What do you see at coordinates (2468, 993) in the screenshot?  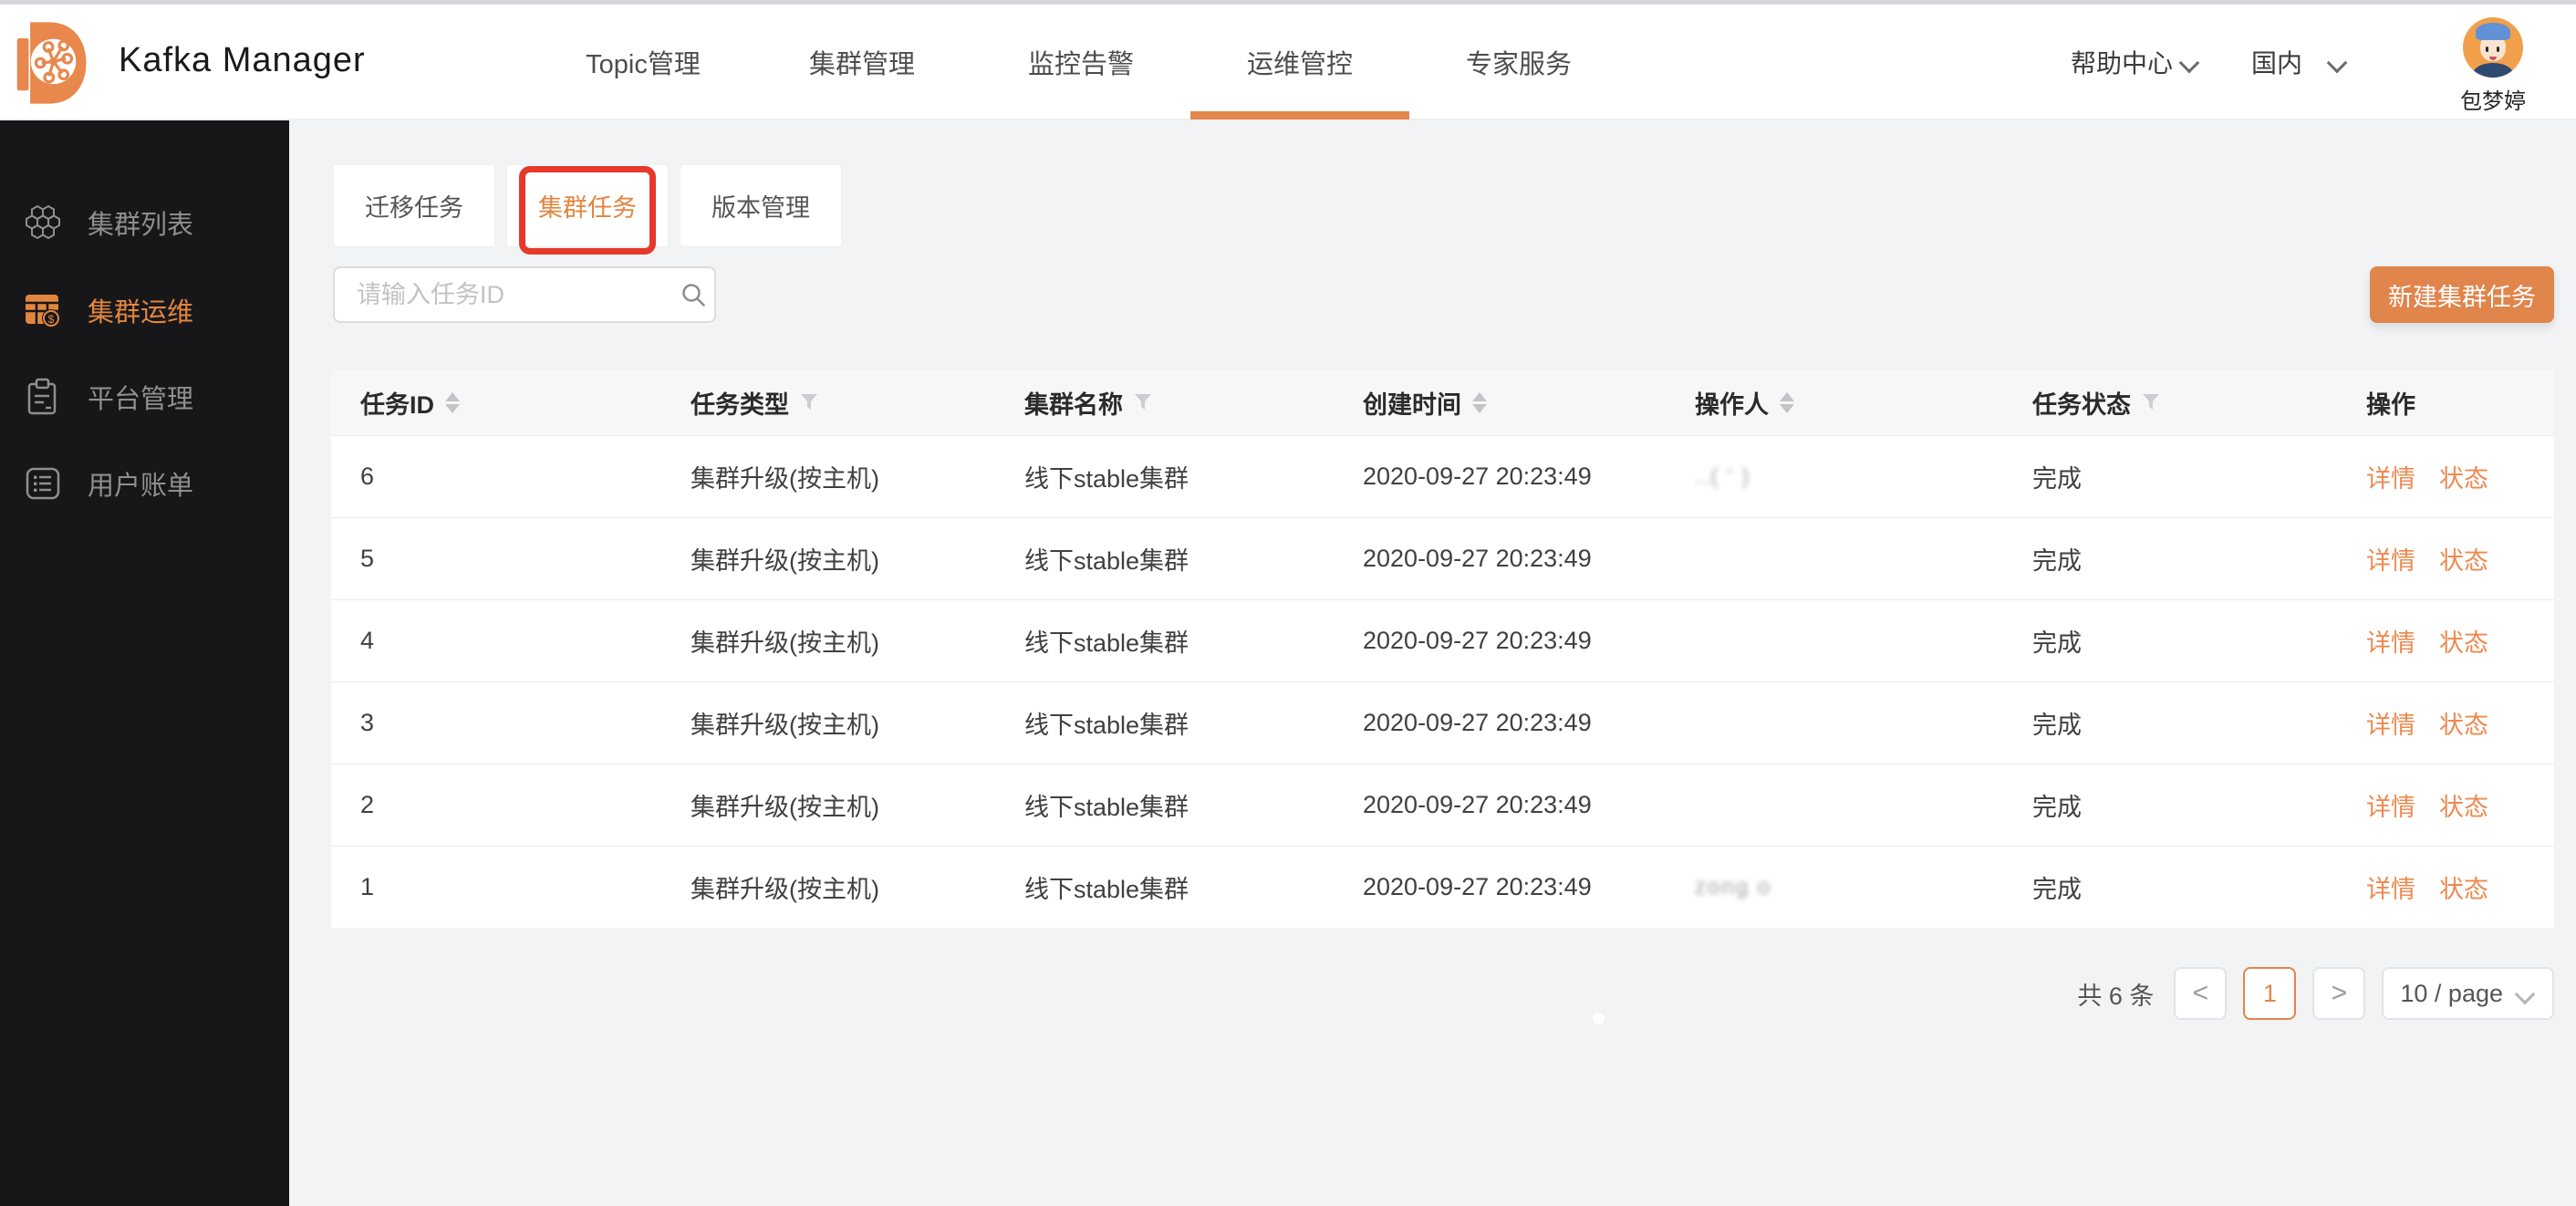 I see `page-size-select: 10 / page` at bounding box center [2468, 993].